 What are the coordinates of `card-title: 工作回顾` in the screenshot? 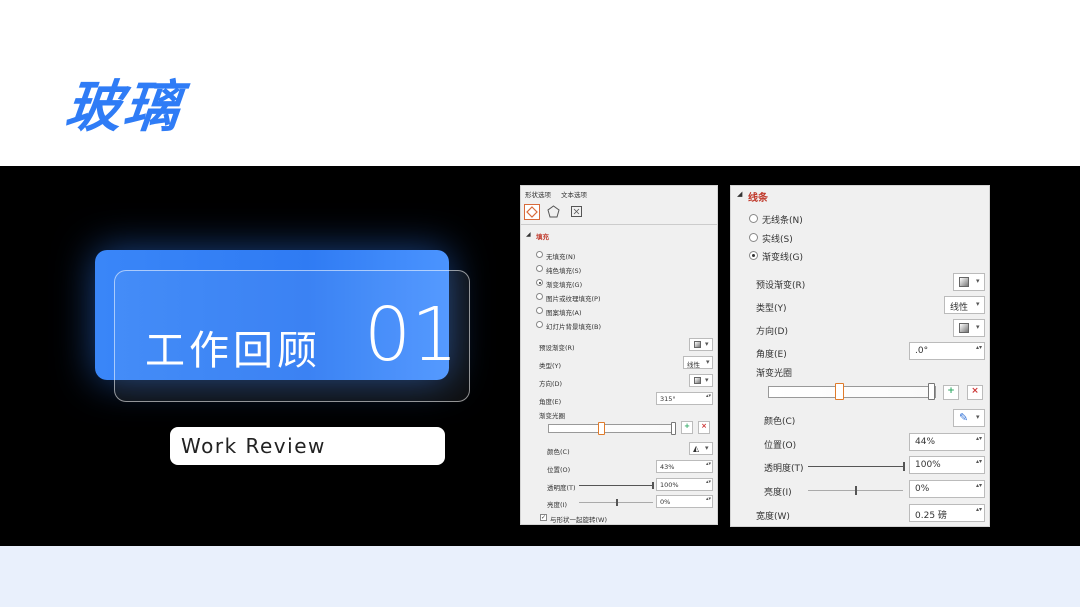 It's located at (233, 351).